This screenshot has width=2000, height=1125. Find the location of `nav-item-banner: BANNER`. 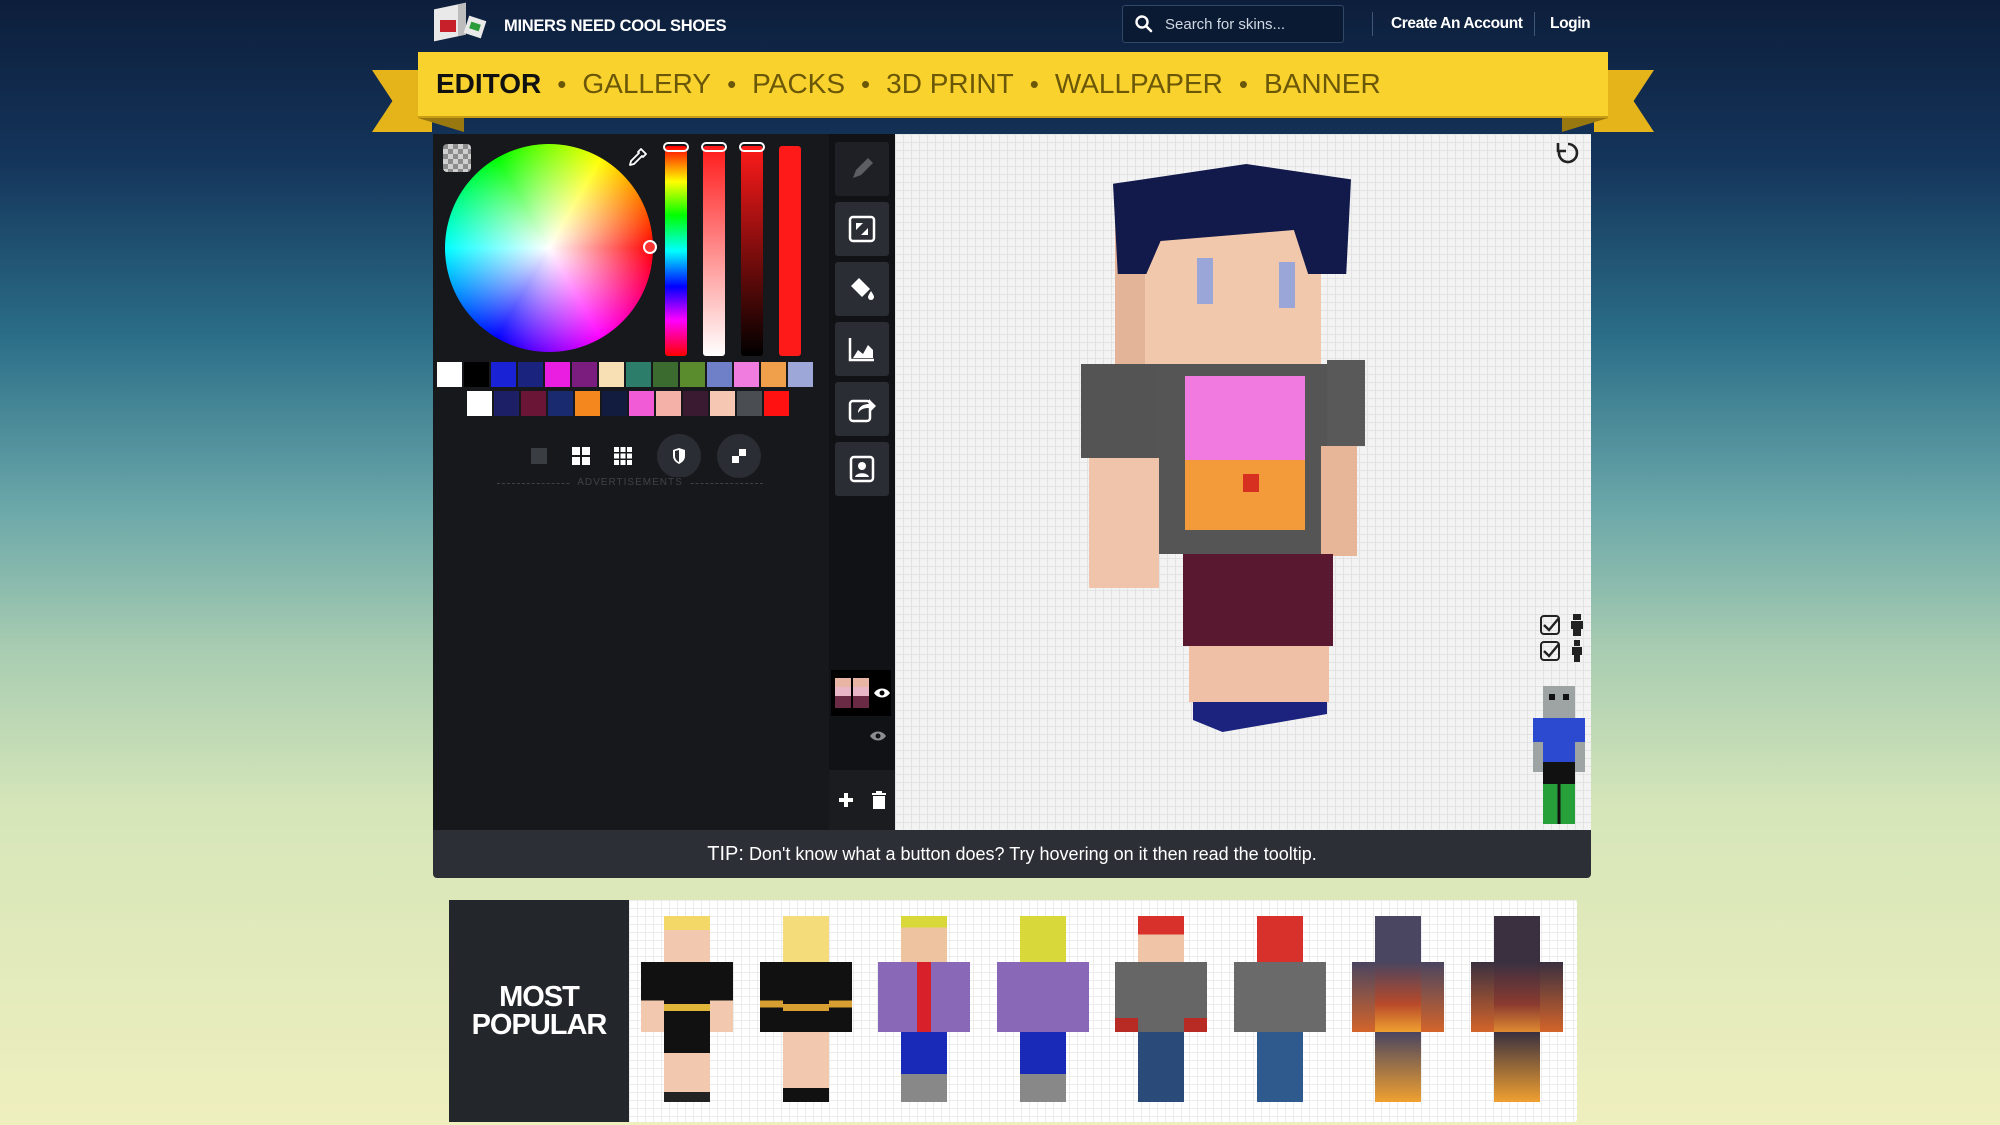

nav-item-banner: BANNER is located at coordinates (1322, 84).